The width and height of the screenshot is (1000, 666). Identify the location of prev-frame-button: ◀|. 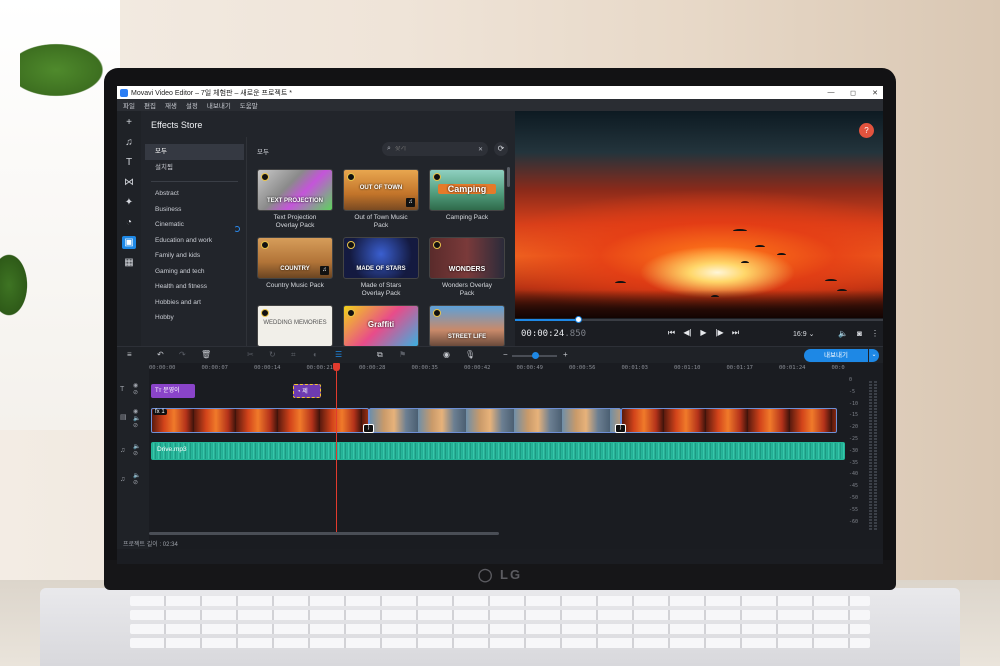
(687, 333).